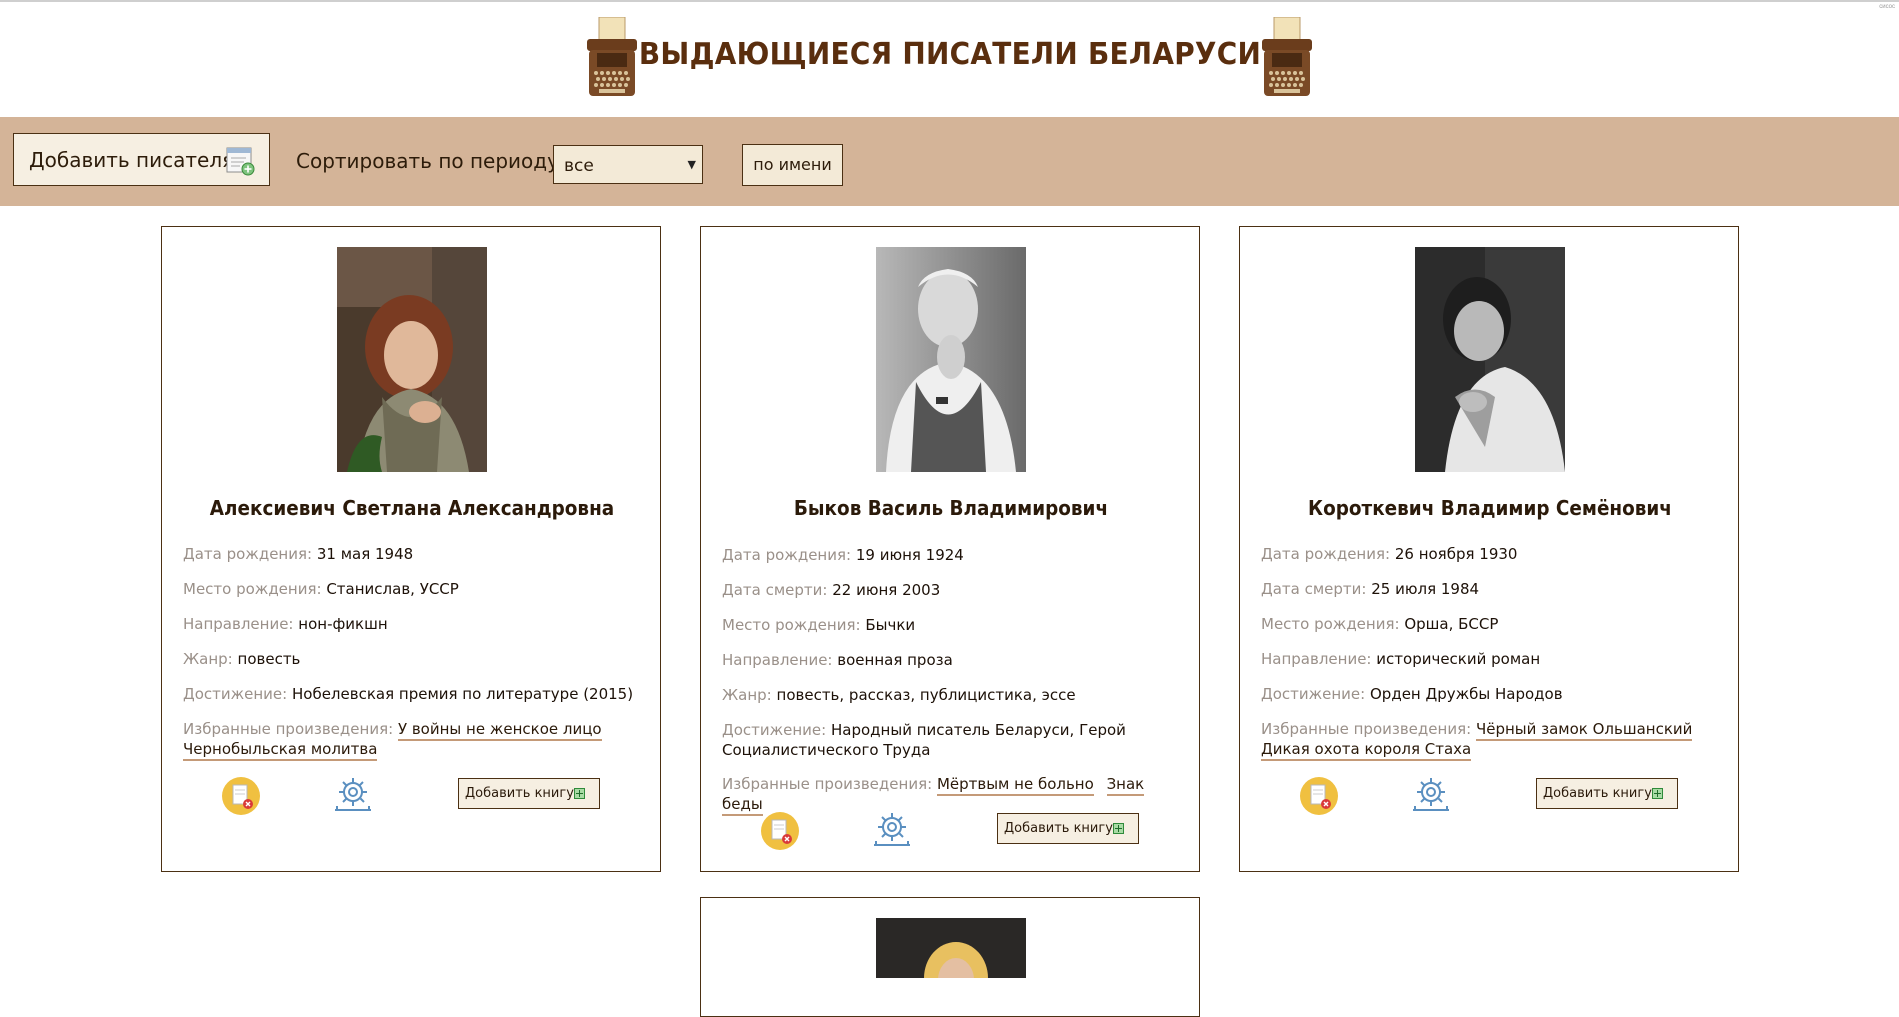  What do you see at coordinates (1366, 750) in the screenshot?
I see `work-link: Дикая охота короля Стаха` at bounding box center [1366, 750].